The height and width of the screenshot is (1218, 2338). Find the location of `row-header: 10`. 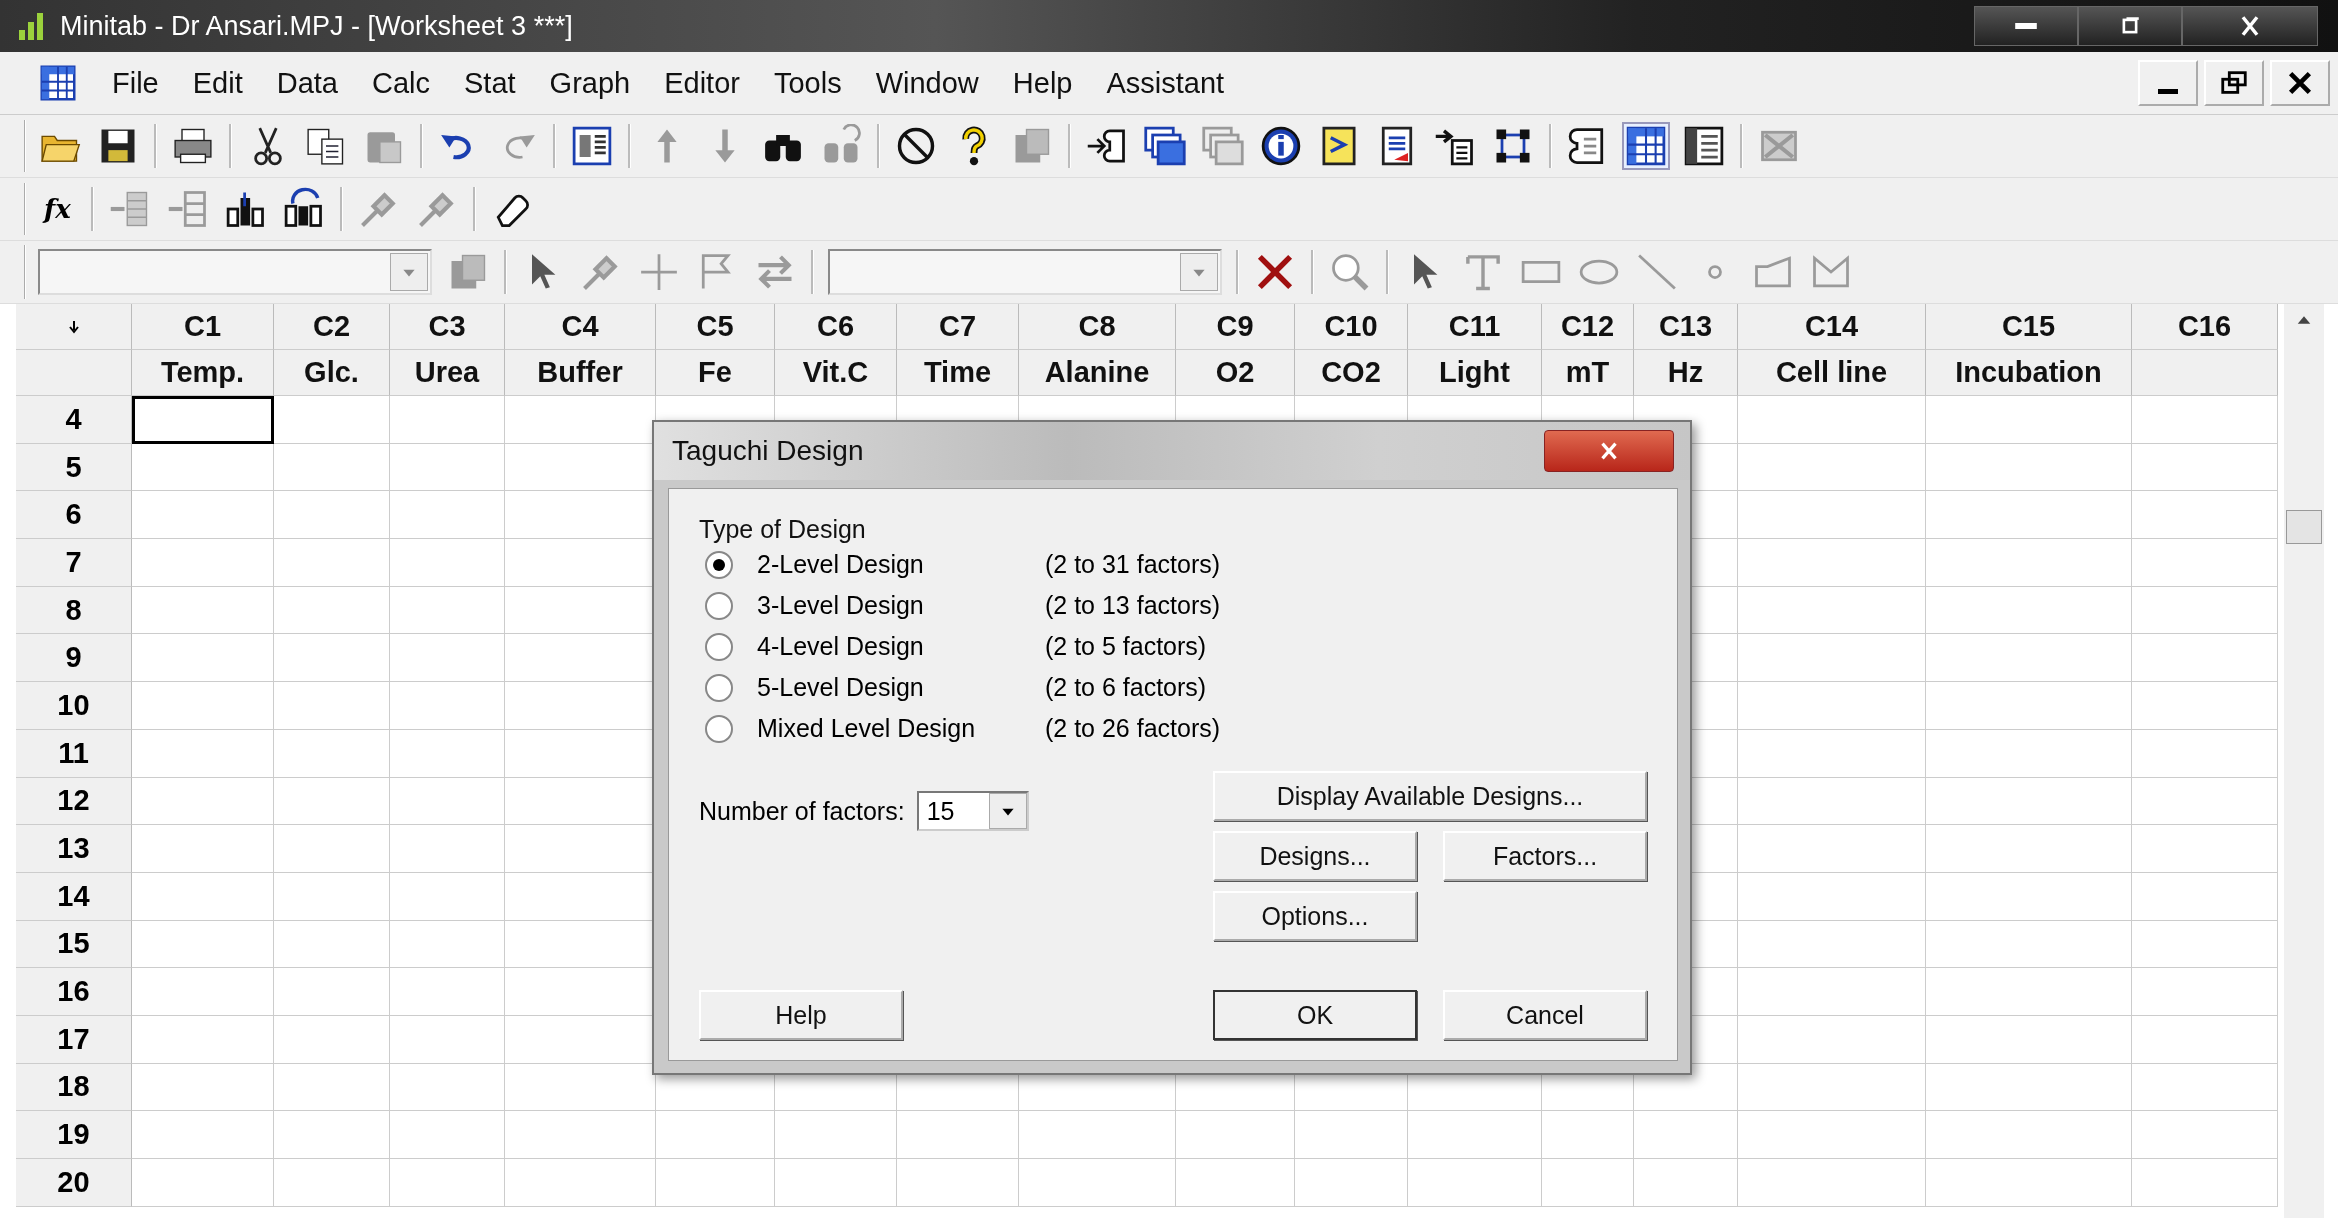

row-header: 10 is located at coordinates (74, 706).